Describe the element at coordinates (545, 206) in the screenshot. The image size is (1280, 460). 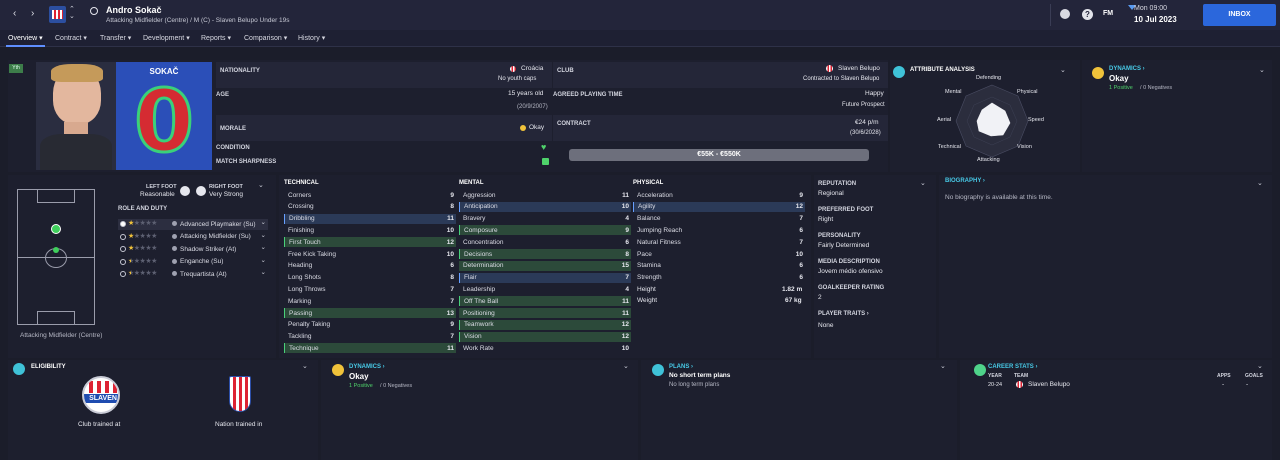
I see `mental-attr-row: Anticipation 10` at that location.